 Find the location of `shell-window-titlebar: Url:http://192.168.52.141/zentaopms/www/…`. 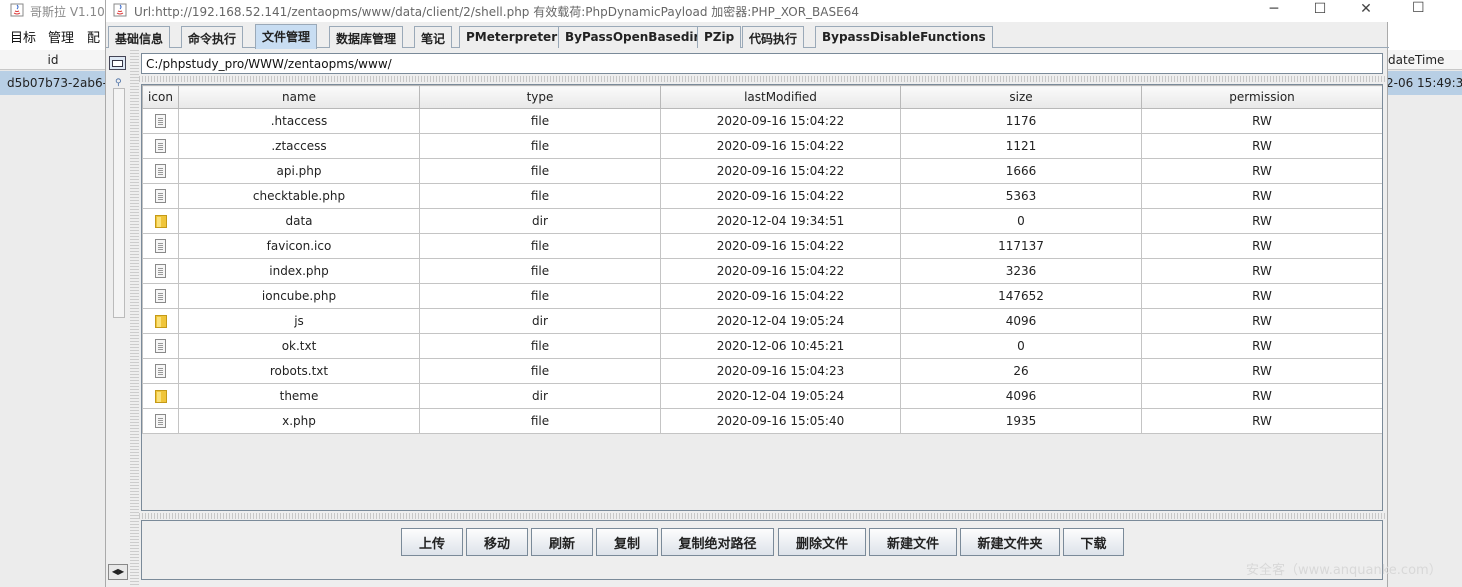

shell-window-titlebar: Url:http://192.168.52.141/zentaopms/www/… is located at coordinates (747, 11).